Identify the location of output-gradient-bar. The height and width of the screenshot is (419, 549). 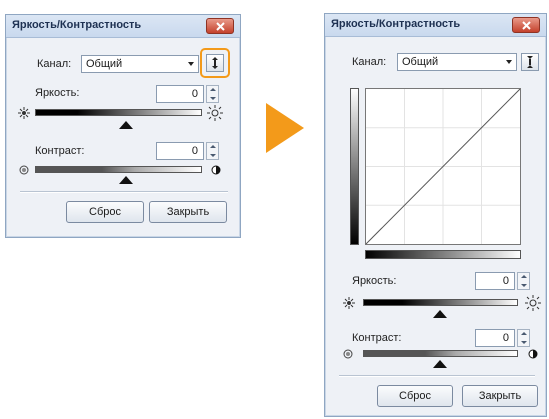
(354, 166).